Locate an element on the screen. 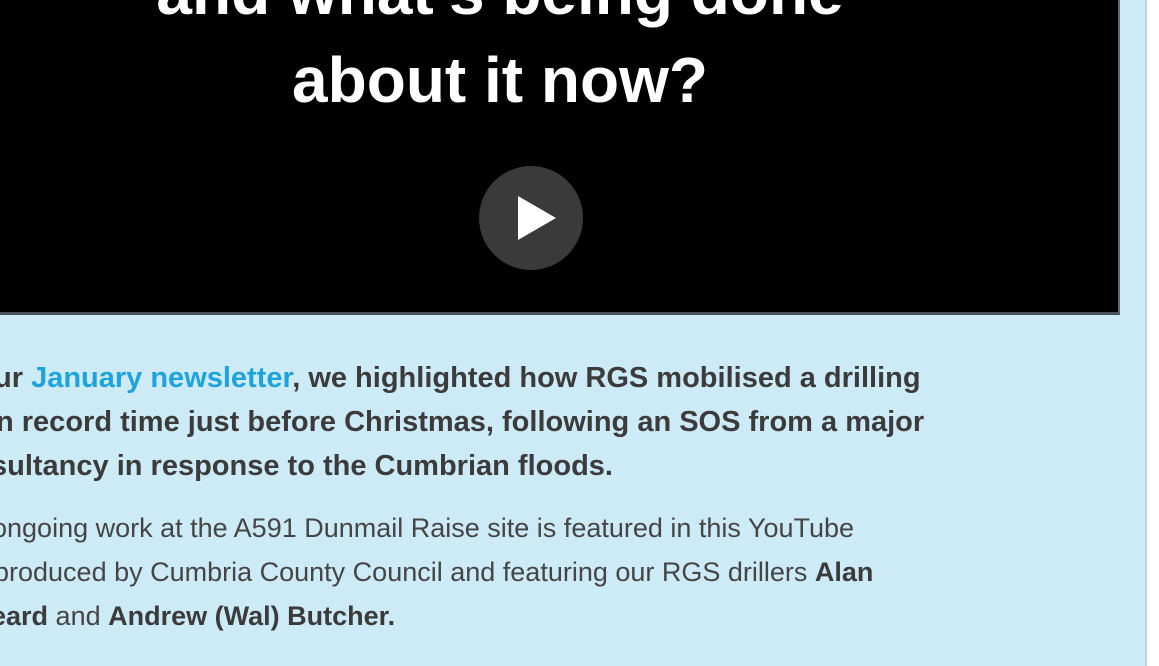  body-line-3-mid: and is located at coordinates (78, 616).